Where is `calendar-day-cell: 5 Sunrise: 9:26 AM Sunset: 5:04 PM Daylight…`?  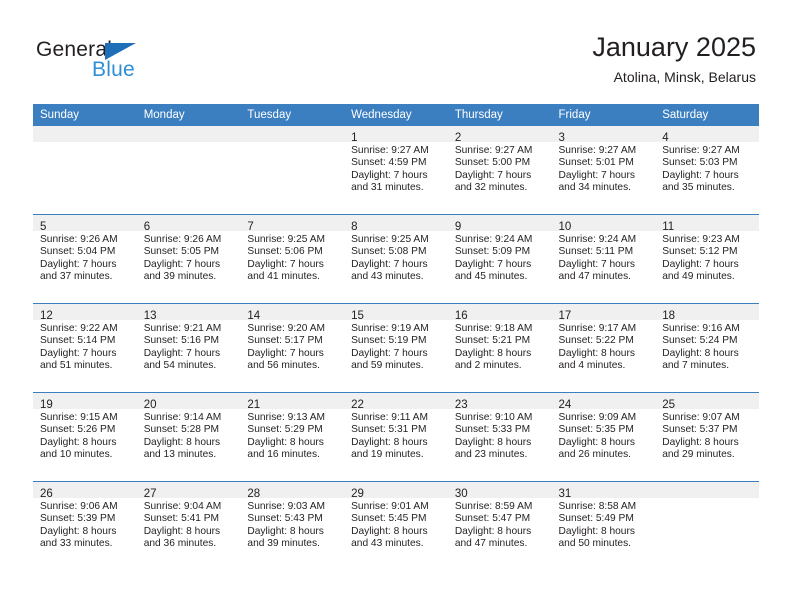 calendar-day-cell: 5 Sunrise: 9:26 AM Sunset: 5:04 PM Daylight… is located at coordinates (85, 259).